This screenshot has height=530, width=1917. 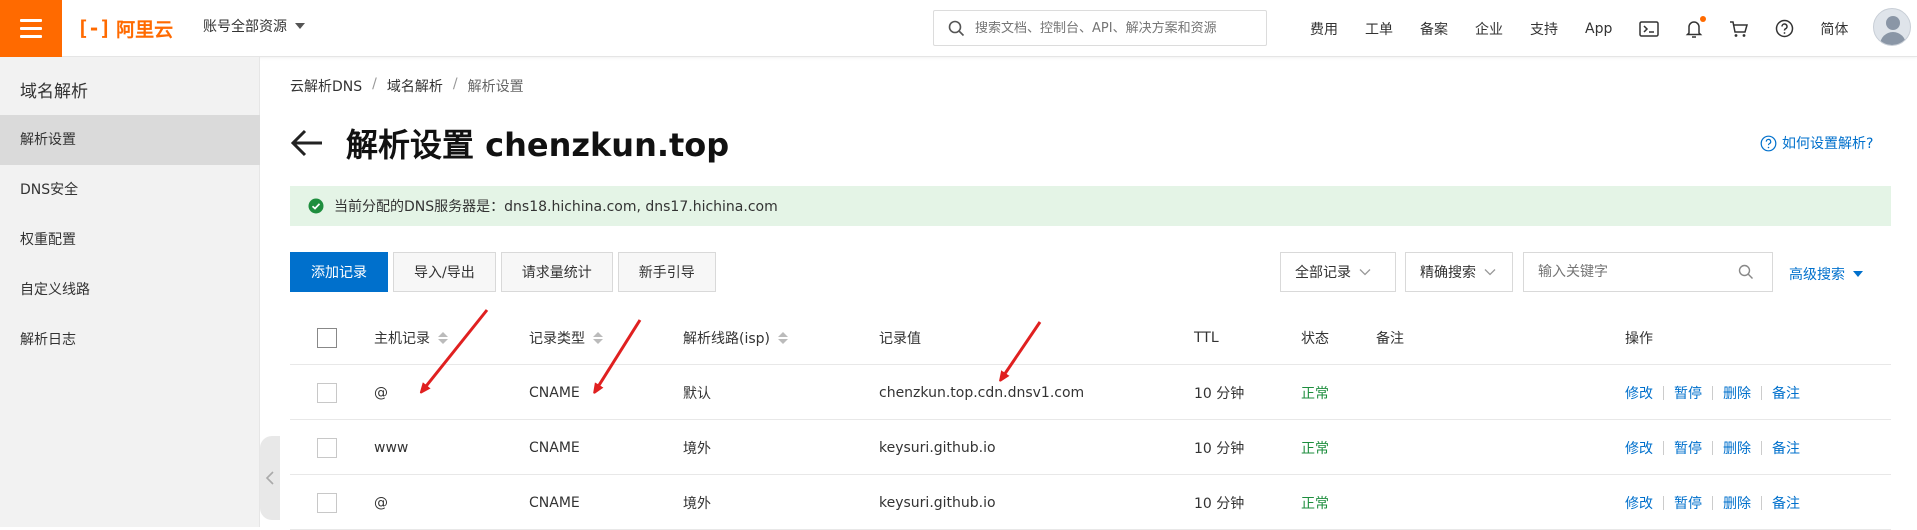 What do you see at coordinates (411, 337) in the screenshot?
I see `col-host-header: 主机记录` at bounding box center [411, 337].